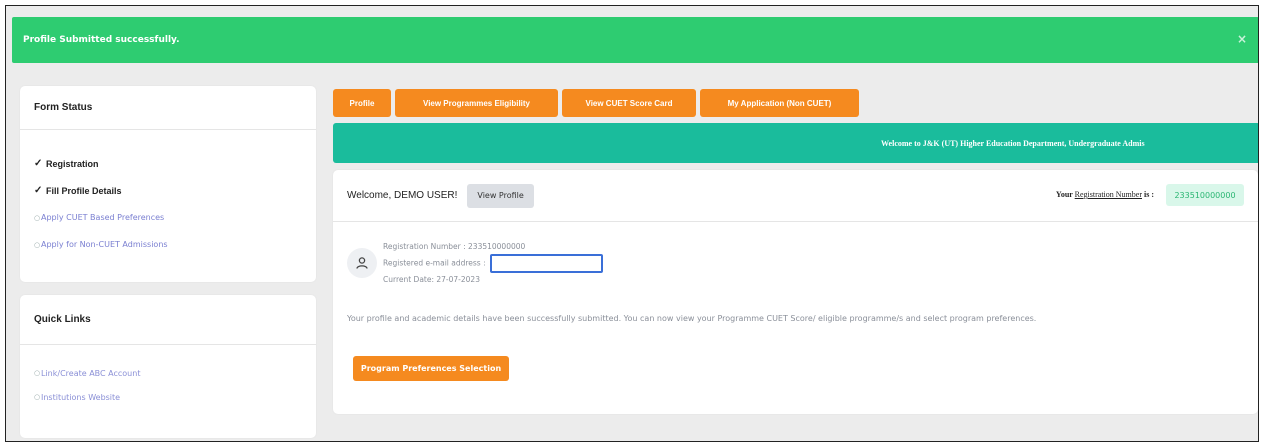 The height and width of the screenshot is (447, 1264). Describe the element at coordinates (402, 195) in the screenshot. I see `welcome-text: Welcome, DEMO USER!` at that location.